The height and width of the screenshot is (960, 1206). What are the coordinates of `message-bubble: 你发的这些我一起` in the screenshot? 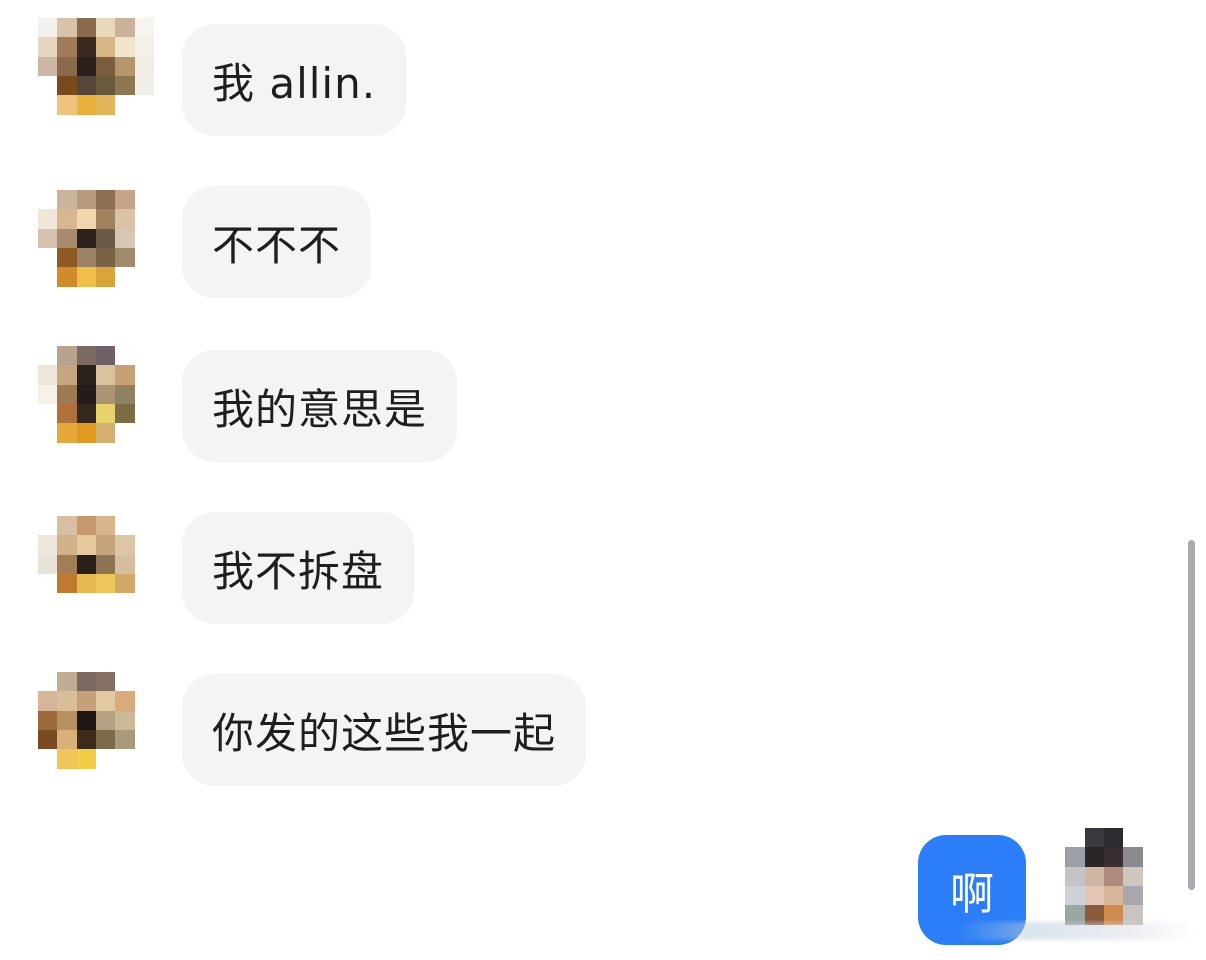 It's located at (384, 730).